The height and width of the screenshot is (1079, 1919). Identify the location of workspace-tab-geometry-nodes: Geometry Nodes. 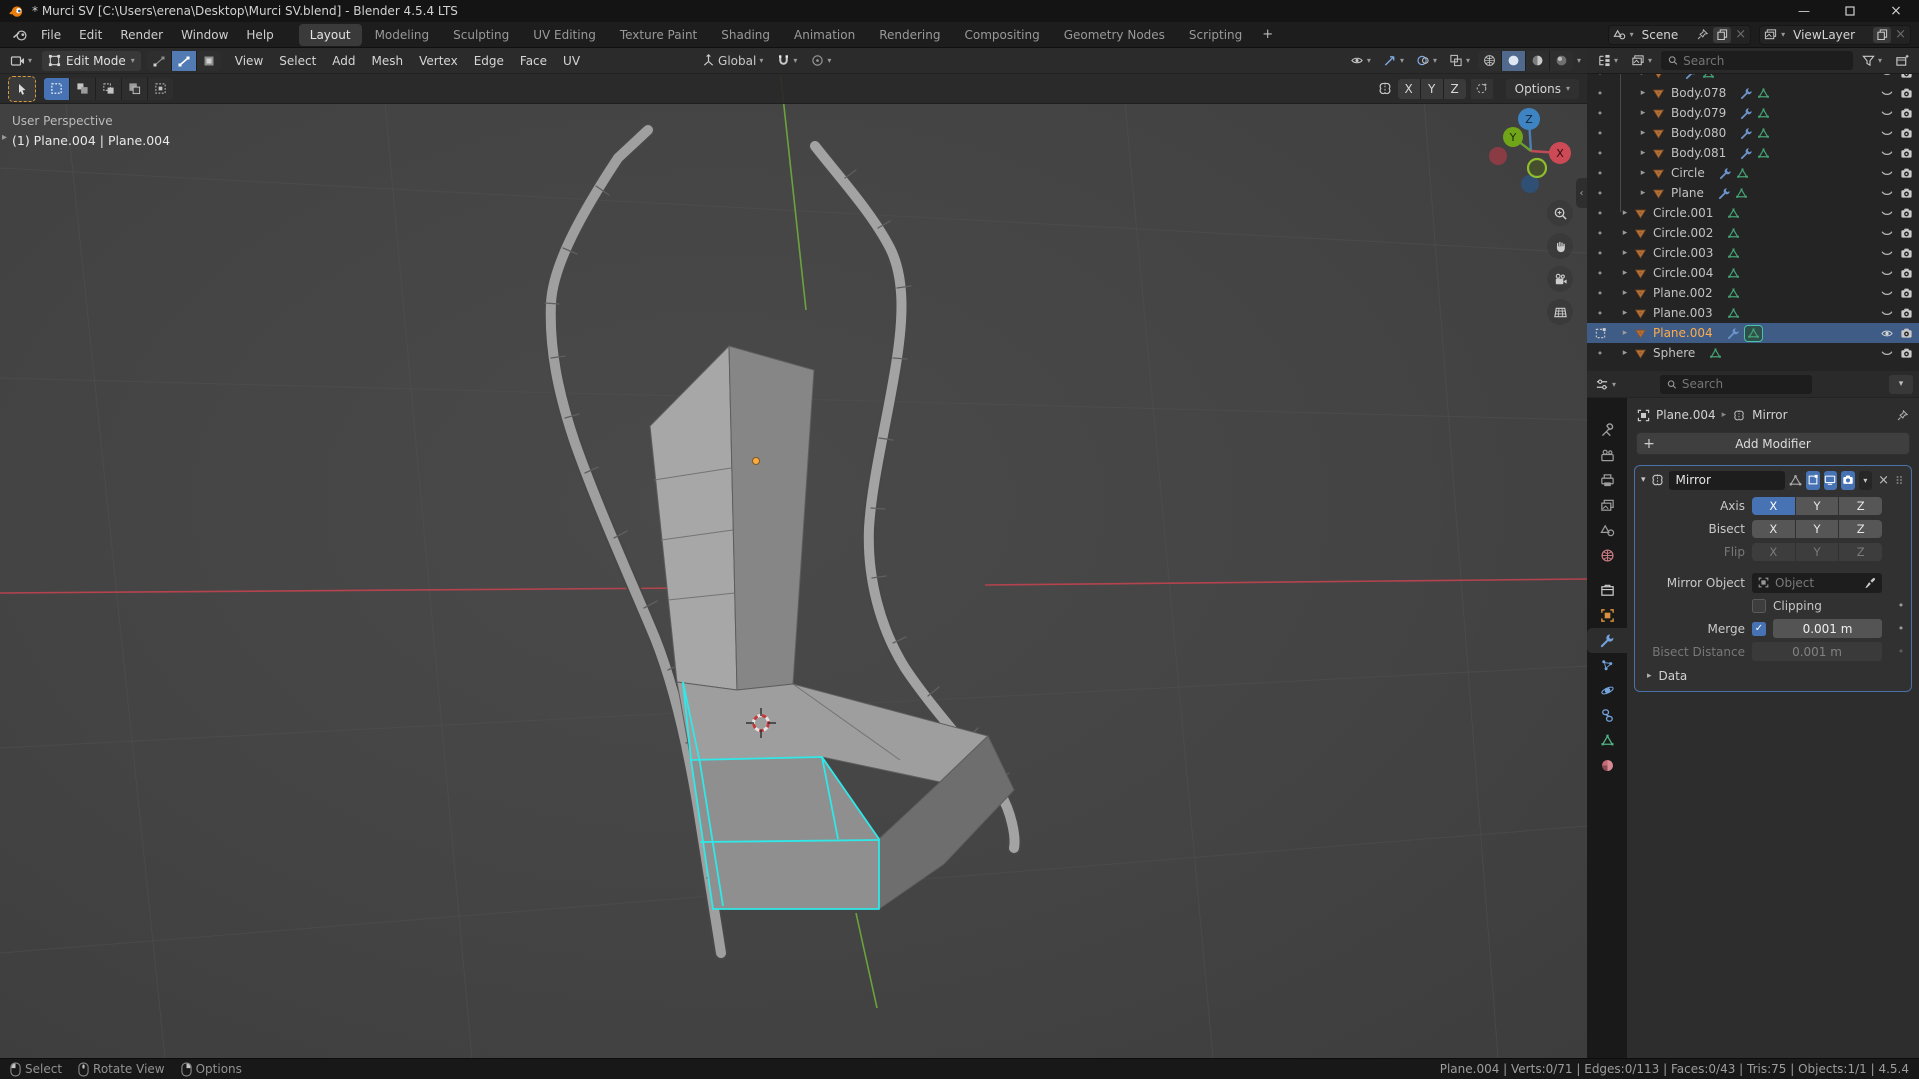
(1114, 35).